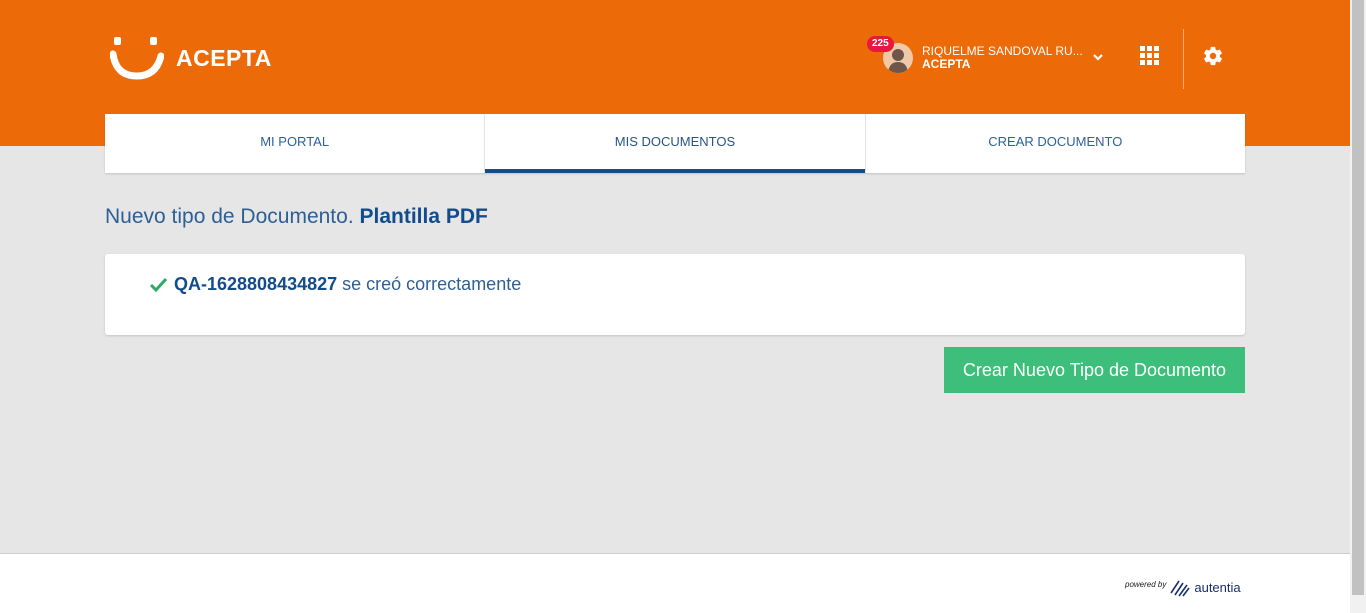 The image size is (1366, 613). Describe the element at coordinates (1098, 57) in the screenshot. I see `chevron-down-icon` at that location.